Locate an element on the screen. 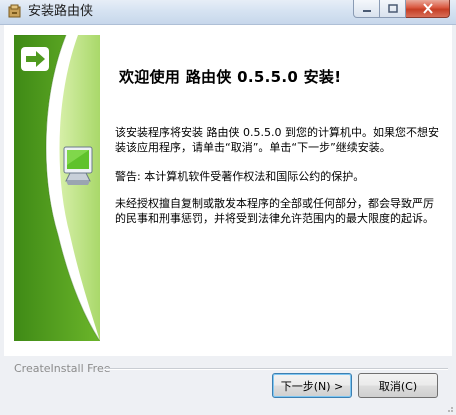 This screenshot has height=415, width=456. maximize-button is located at coordinates (393, 9).